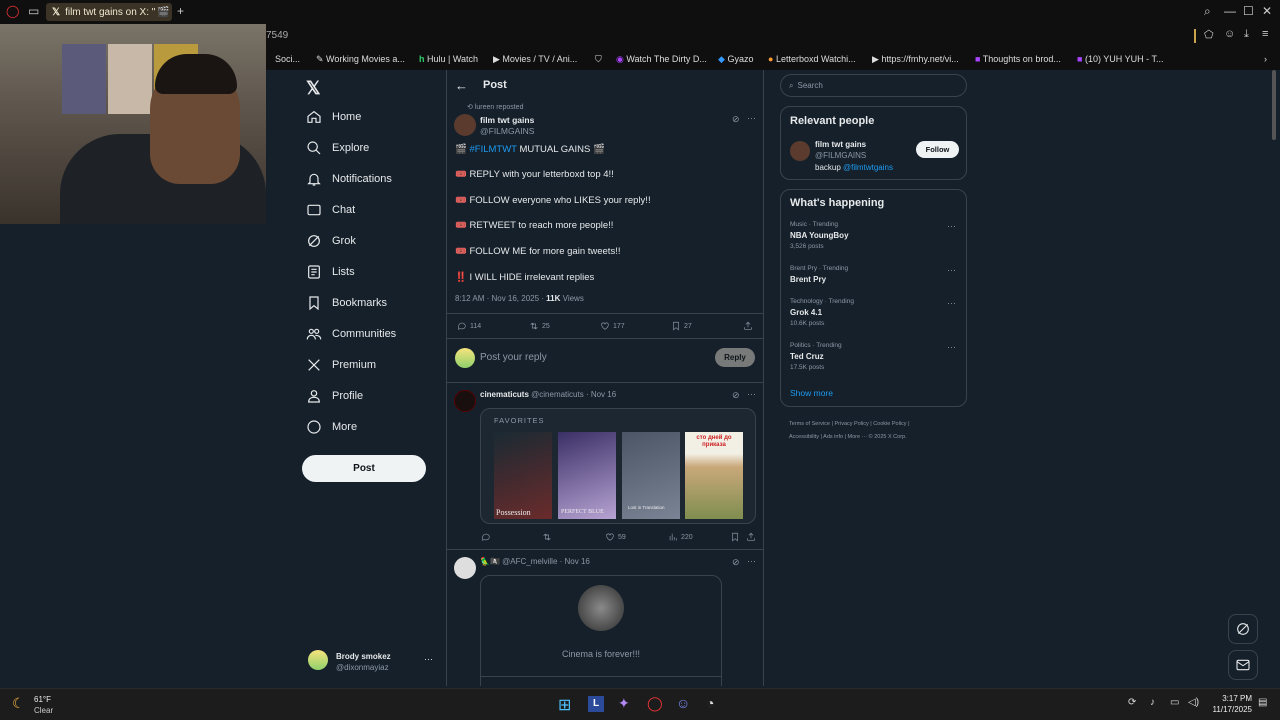  What do you see at coordinates (465, 125) in the screenshot?
I see `author-avatar` at bounding box center [465, 125].